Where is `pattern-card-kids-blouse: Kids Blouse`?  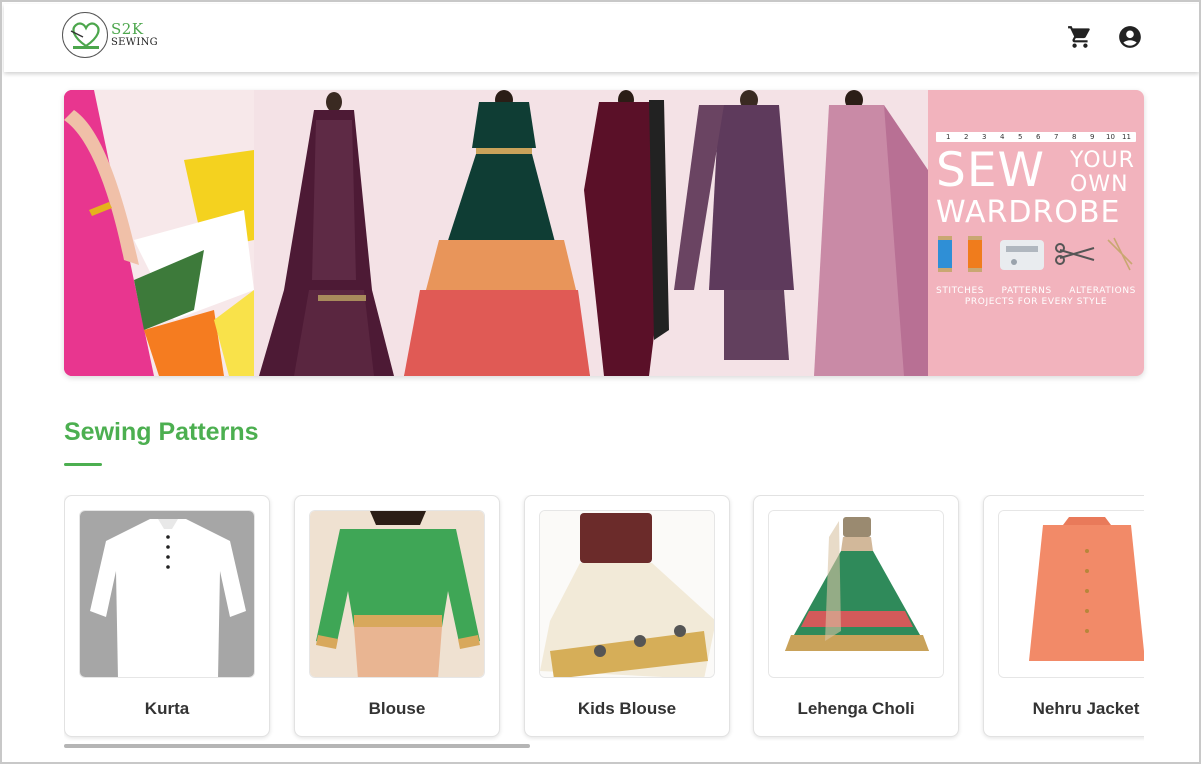
pattern-card-kids-blouse: Kids Blouse is located at coordinates (627, 616).